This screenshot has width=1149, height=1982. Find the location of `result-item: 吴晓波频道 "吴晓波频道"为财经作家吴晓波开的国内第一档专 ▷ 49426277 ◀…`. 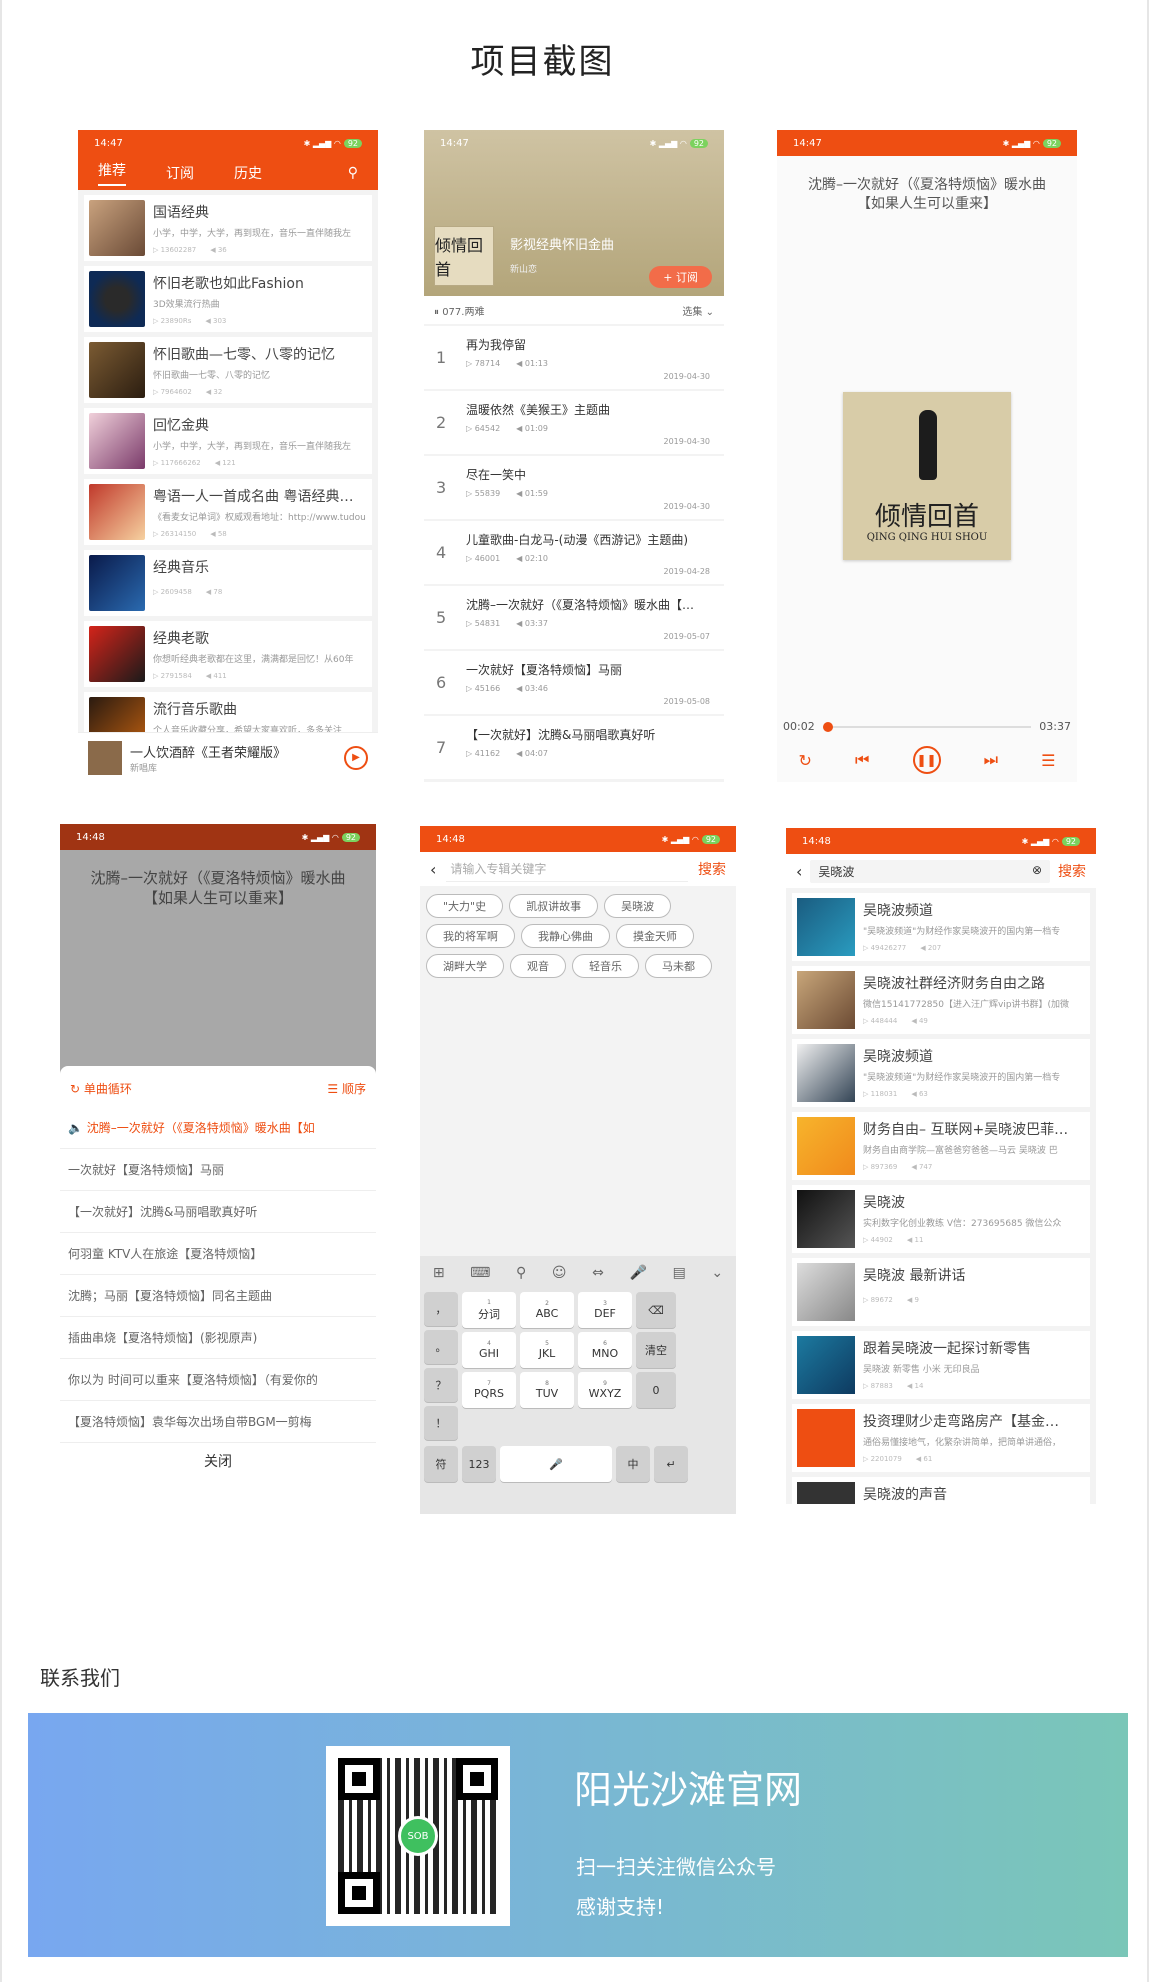

result-item: 吴晓波频道 "吴晓波频道"为财经作家吴晓波开的国内第一档专 ▷ 49426277 ◀… is located at coordinates (941, 927).